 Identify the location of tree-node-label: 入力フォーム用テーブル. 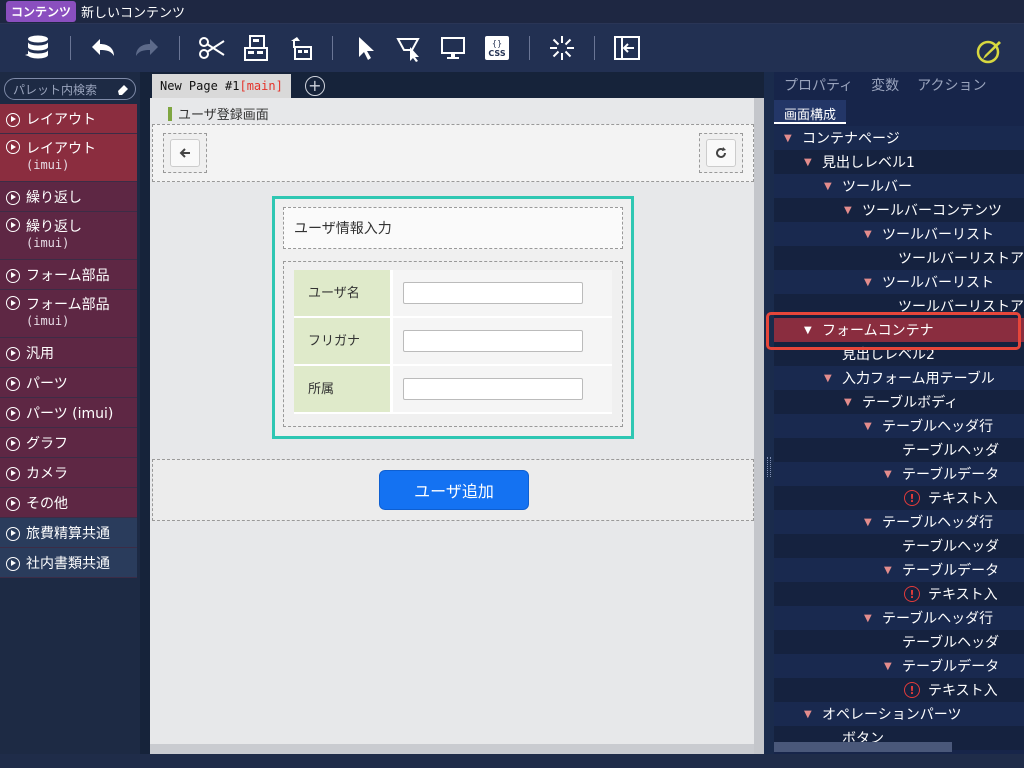
(918, 379).